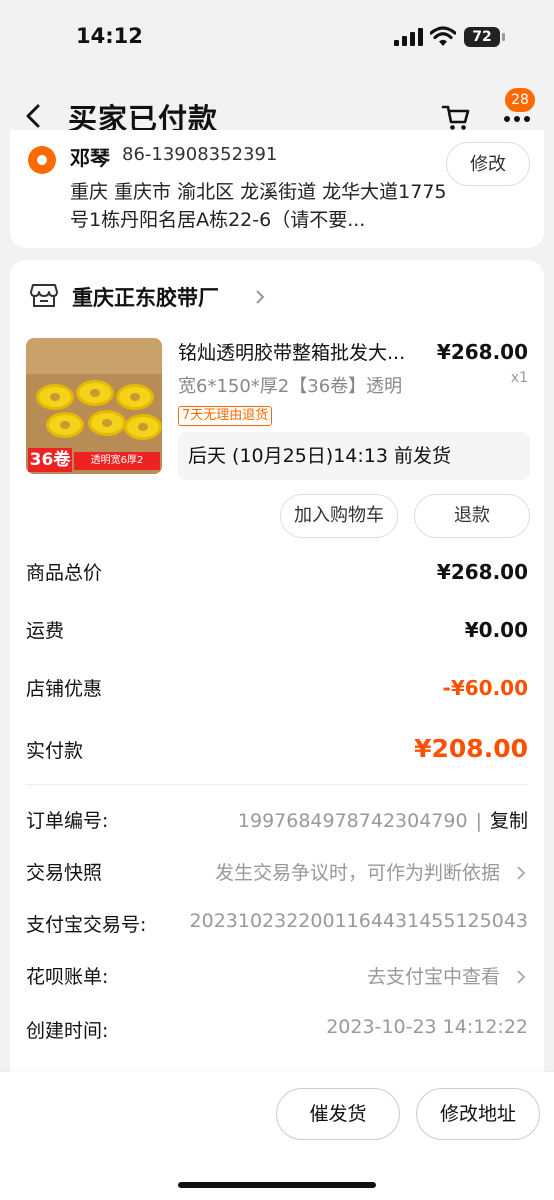 Image resolution: width=554 pixels, height=1200 pixels. What do you see at coordinates (496, 630) in the screenshot?
I see `shipping-fee-value: ¥0.00` at bounding box center [496, 630].